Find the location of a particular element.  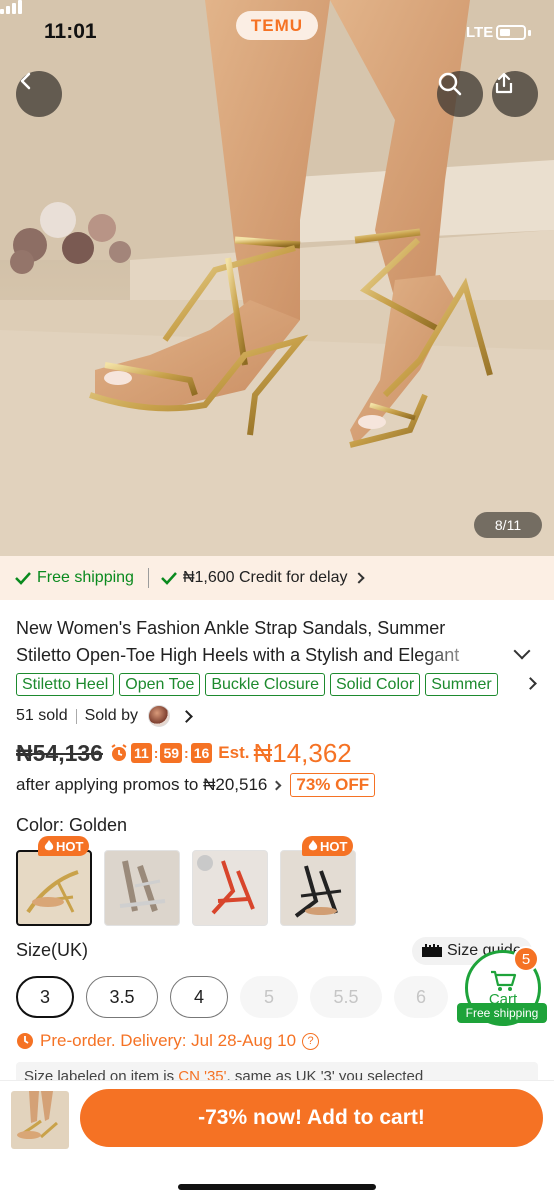

share-button is located at coordinates (515, 94).